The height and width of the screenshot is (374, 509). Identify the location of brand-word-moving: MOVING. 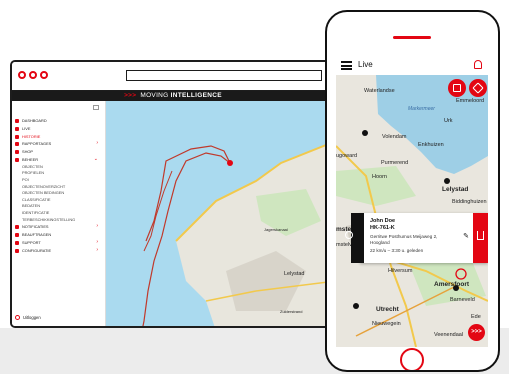
(154, 95).